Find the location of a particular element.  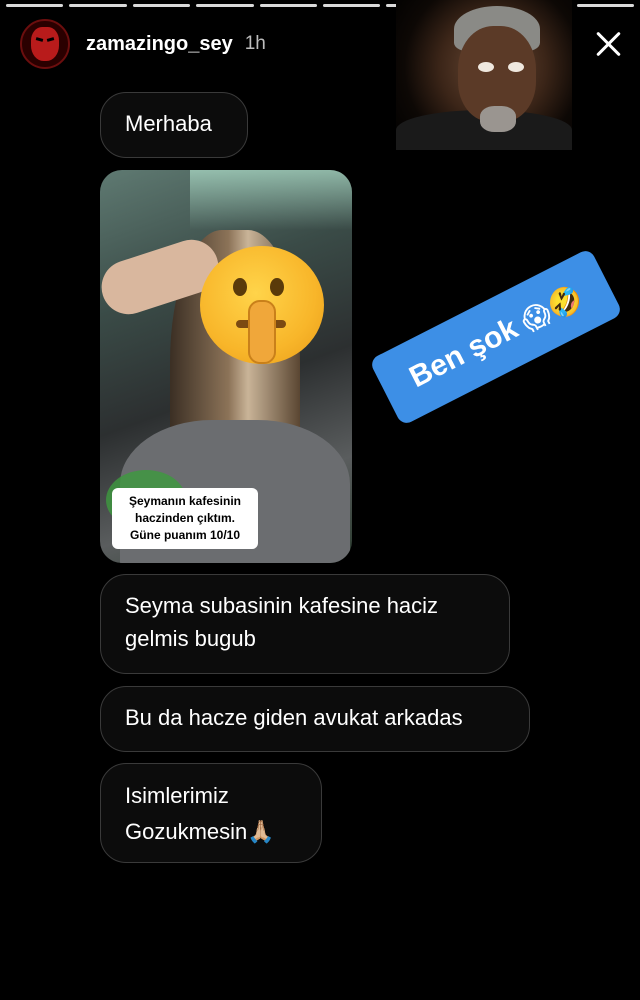

message-bubble: Isimlerimiz Gozukmesin🙏🏼 is located at coordinates (211, 813).